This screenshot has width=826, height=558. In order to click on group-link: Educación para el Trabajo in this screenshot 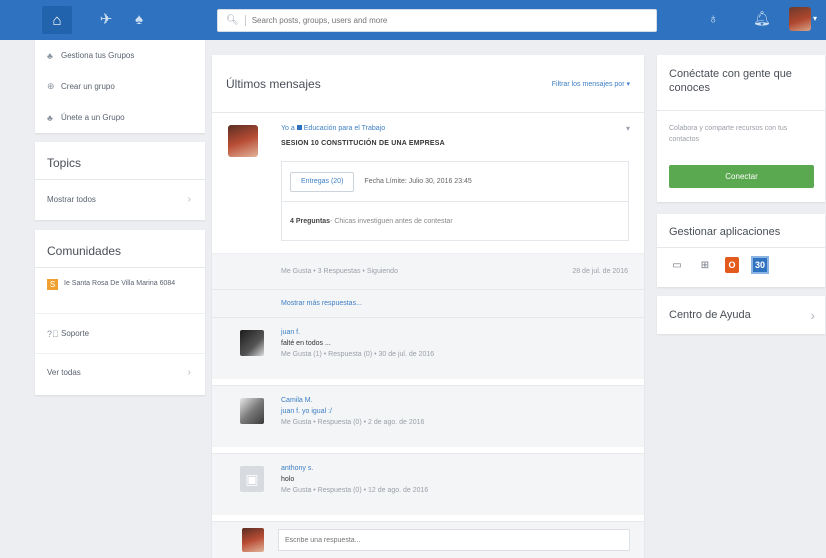, I will do `click(344, 128)`.